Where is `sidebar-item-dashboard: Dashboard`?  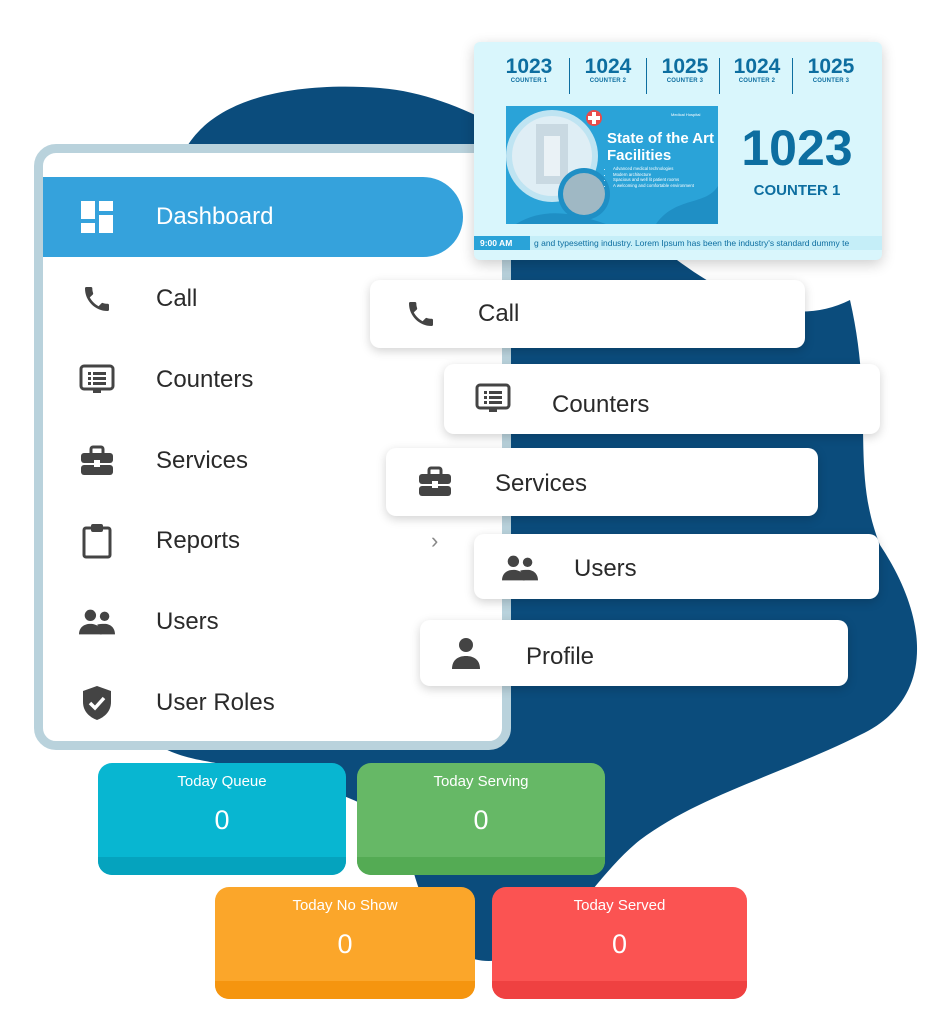 sidebar-item-dashboard: Dashboard is located at coordinates (253, 217).